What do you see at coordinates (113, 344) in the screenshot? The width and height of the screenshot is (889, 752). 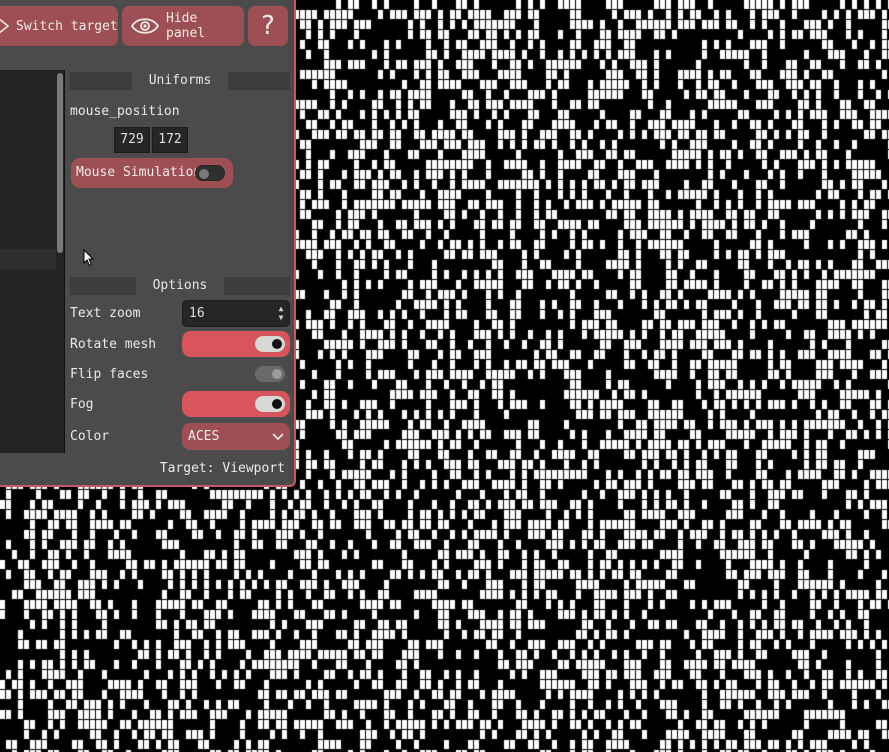 I see `rotate-mesh-label: Rotate mesh` at bounding box center [113, 344].